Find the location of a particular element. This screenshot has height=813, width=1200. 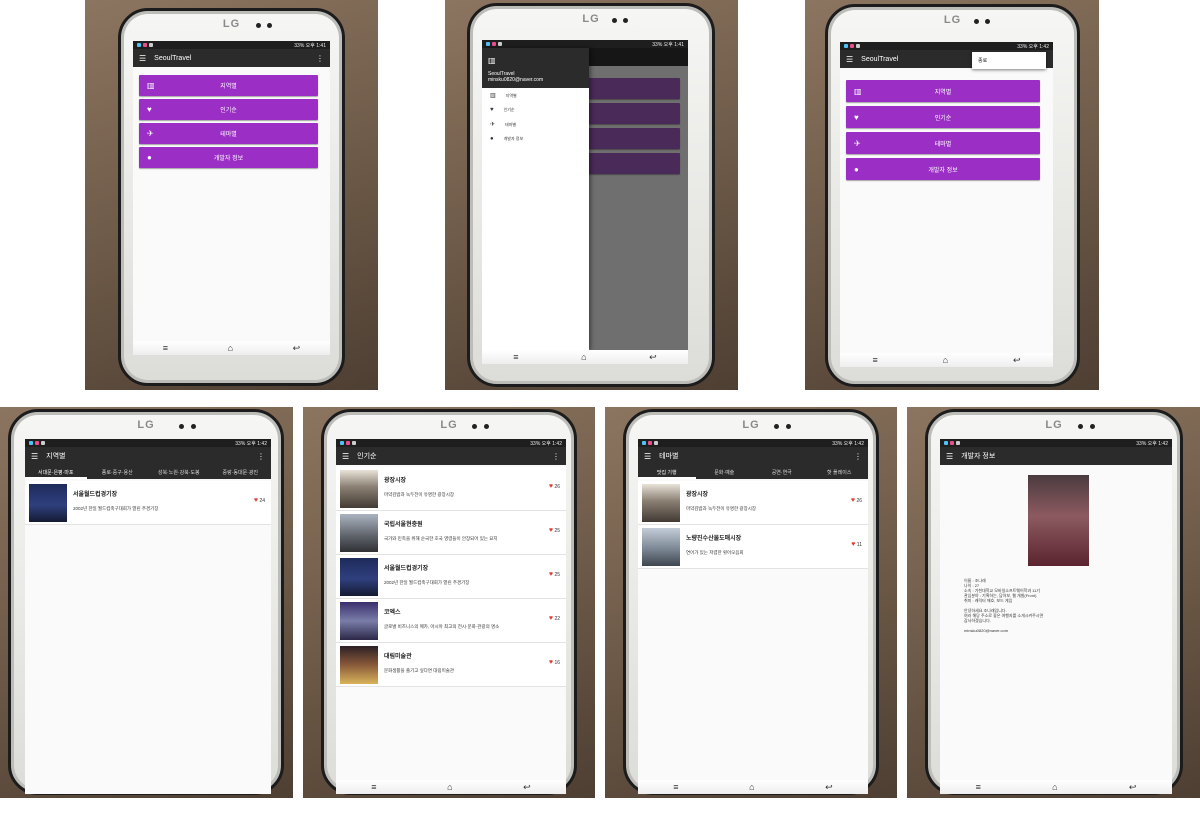

drawer-item-theme: ✈ 테마별 is located at coordinates (535, 124).